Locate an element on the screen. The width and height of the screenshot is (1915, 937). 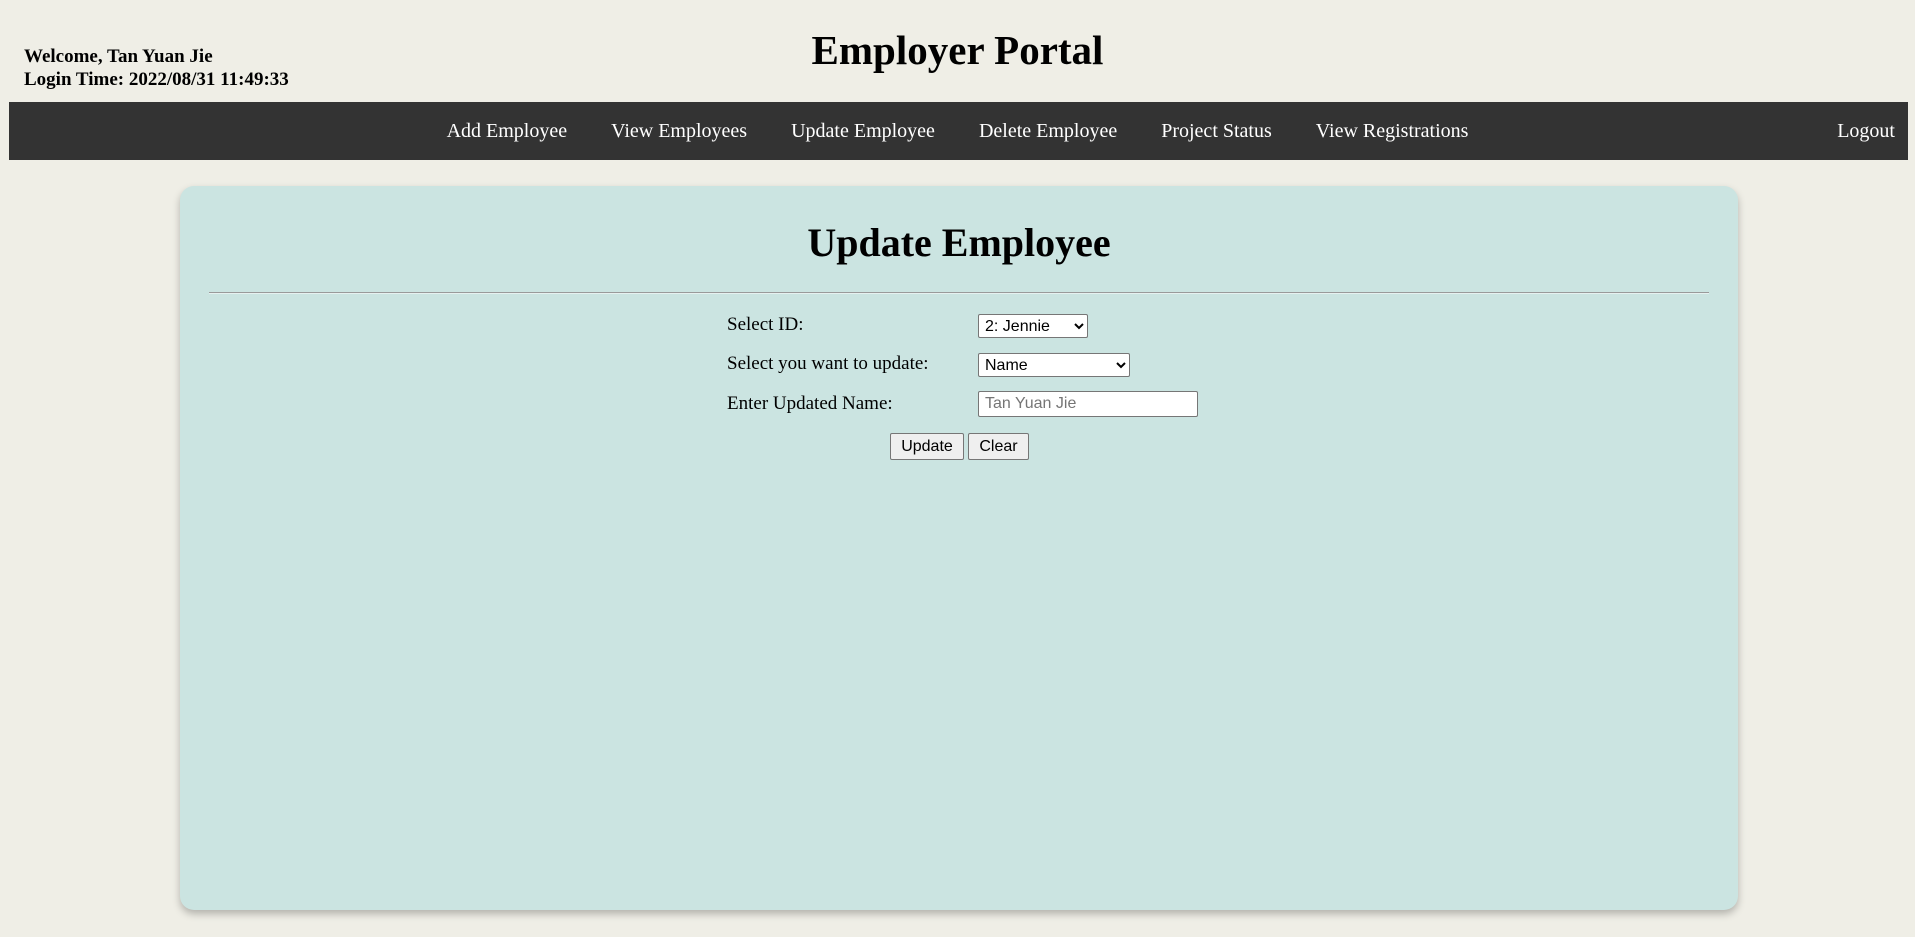
portal-title: Employer Portal is located at coordinates (957, 50).